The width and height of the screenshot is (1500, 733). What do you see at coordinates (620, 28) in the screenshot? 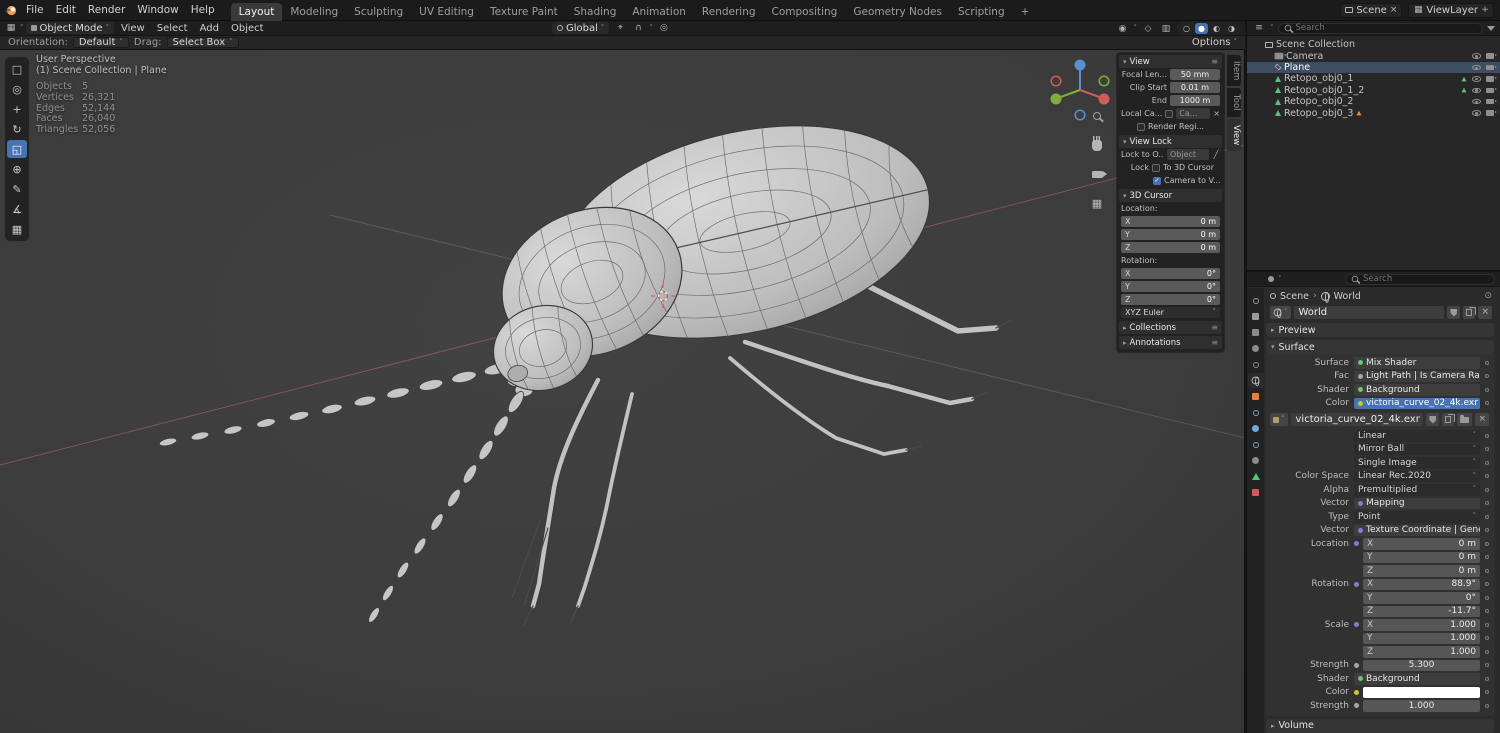
I see `pivot-point-icon: ⌖` at bounding box center [620, 28].